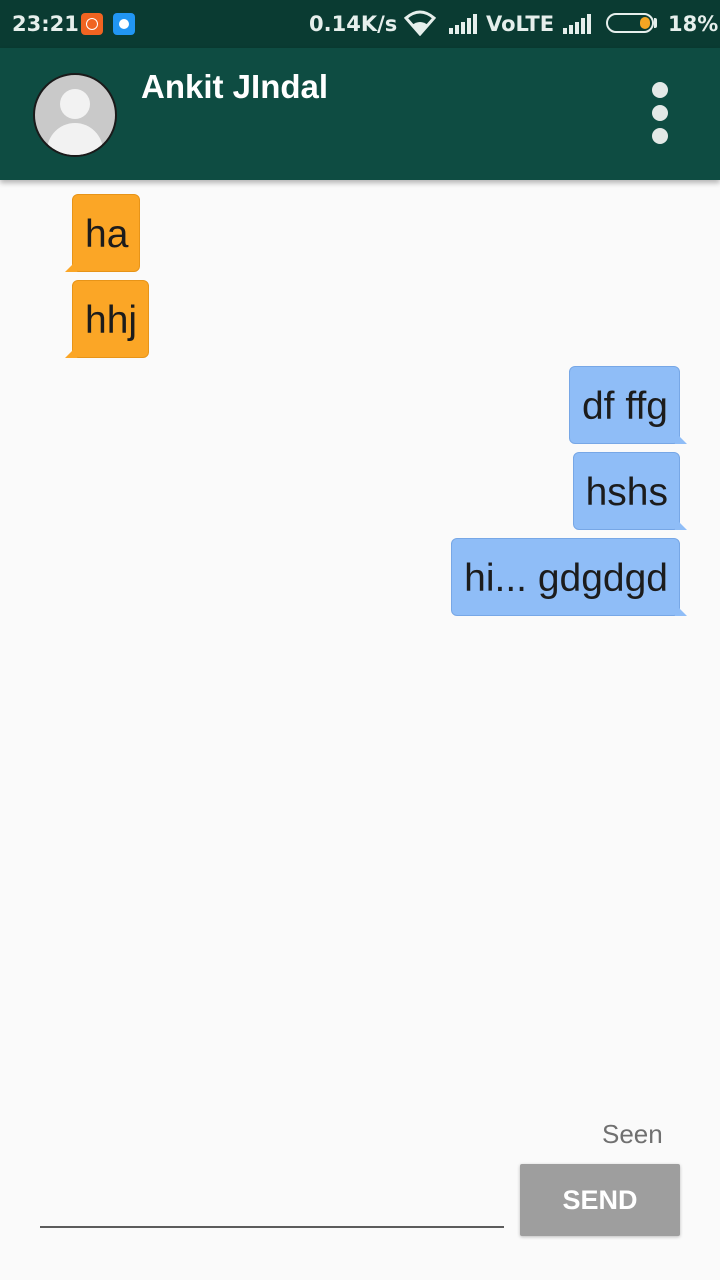 Image resolution: width=720 pixels, height=1280 pixels. Describe the element at coordinates (75, 104) in the screenshot. I see `person-placeholder-icon` at that location.